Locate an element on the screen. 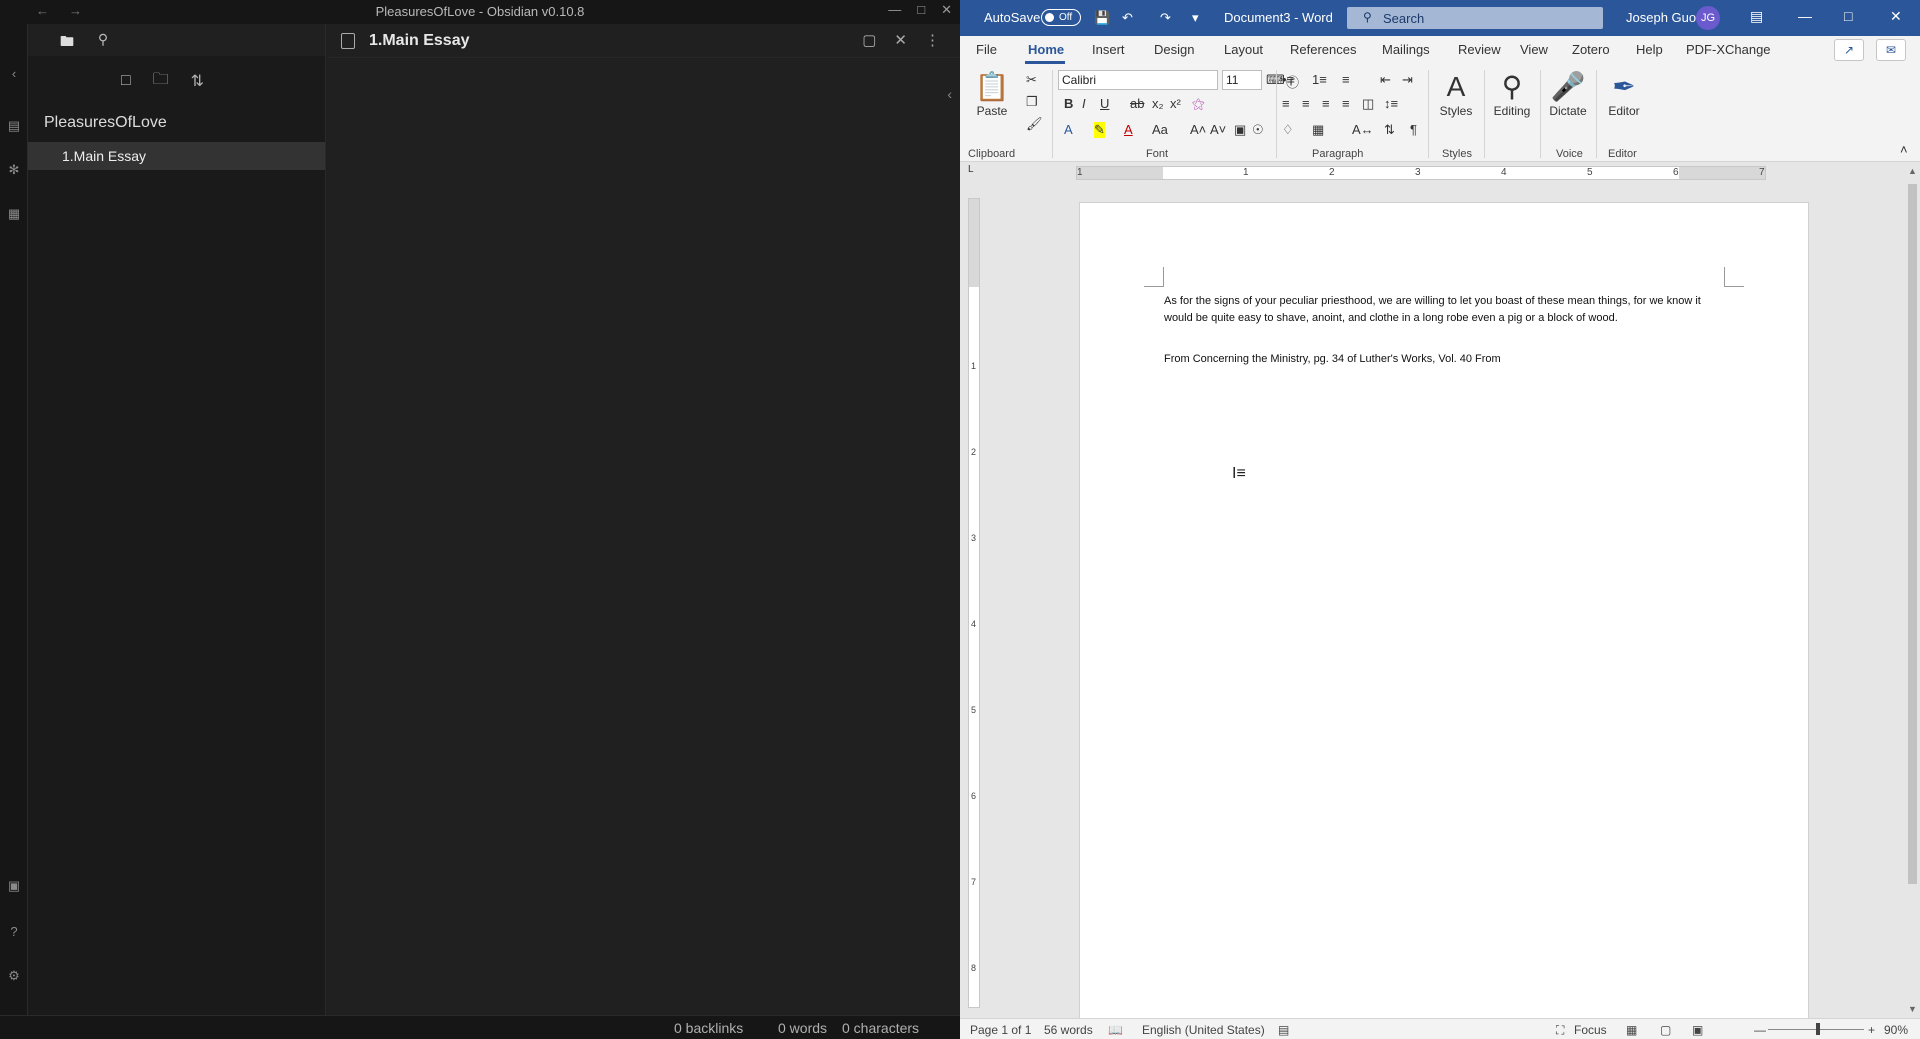  justify-icon: ≡ is located at coordinates (1346, 103).